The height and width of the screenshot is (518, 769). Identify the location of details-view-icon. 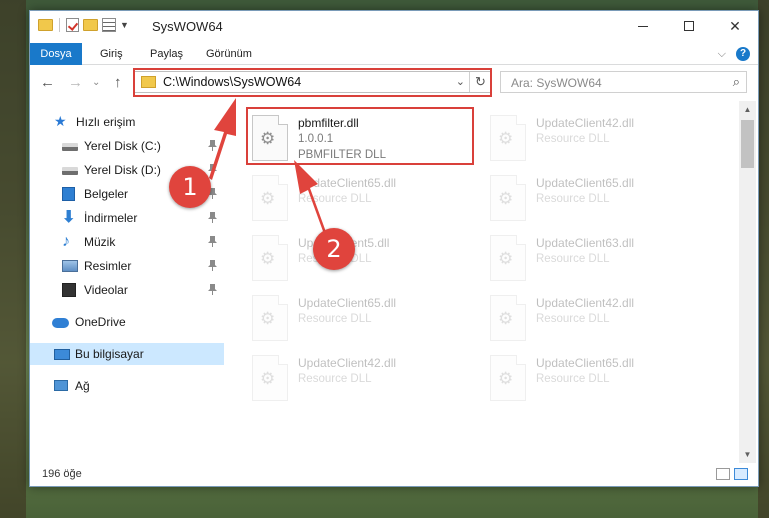
(723, 474).